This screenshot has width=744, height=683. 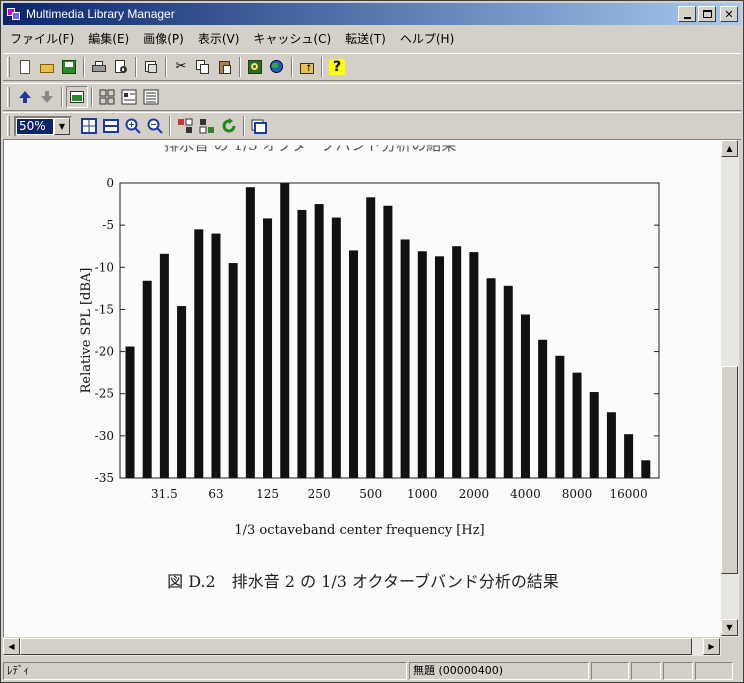 What do you see at coordinates (372, 126) in the screenshot?
I see `toolbar-zoom: 50% ▼` at bounding box center [372, 126].